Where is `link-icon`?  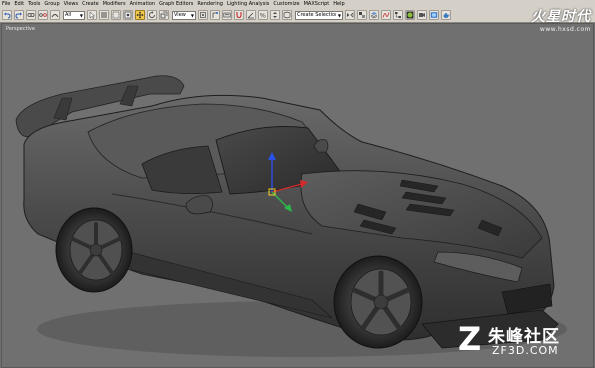 link-icon is located at coordinates (31, 15).